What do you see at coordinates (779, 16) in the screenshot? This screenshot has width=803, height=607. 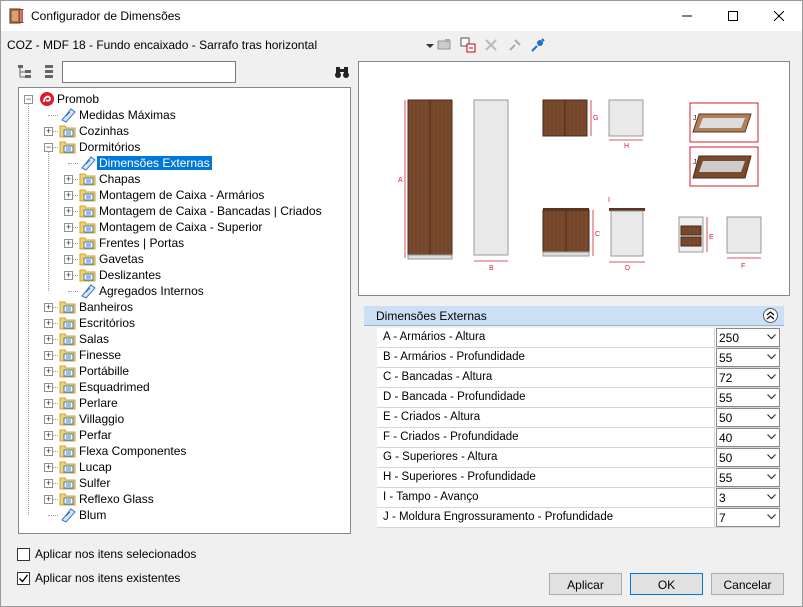 I see `close-button` at bounding box center [779, 16].